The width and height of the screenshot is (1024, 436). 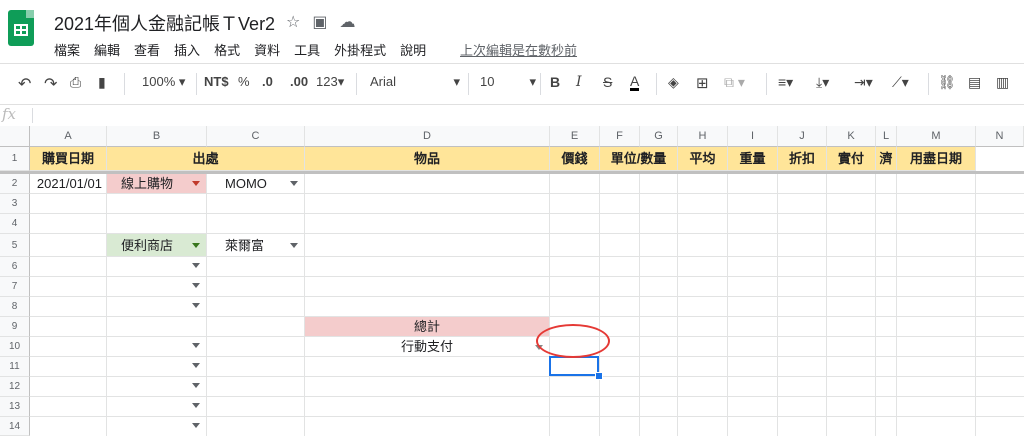 I want to click on col-header-l: L, so click(x=886, y=136).